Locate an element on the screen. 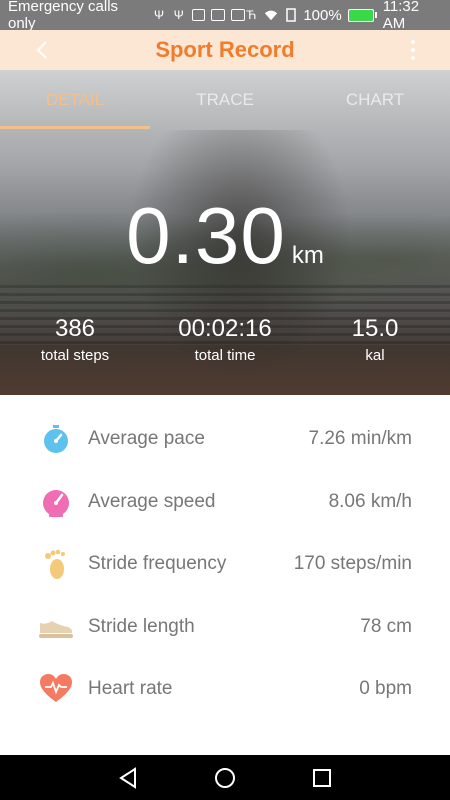  bluetooth-icon: Ћ is located at coordinates (251, 15).